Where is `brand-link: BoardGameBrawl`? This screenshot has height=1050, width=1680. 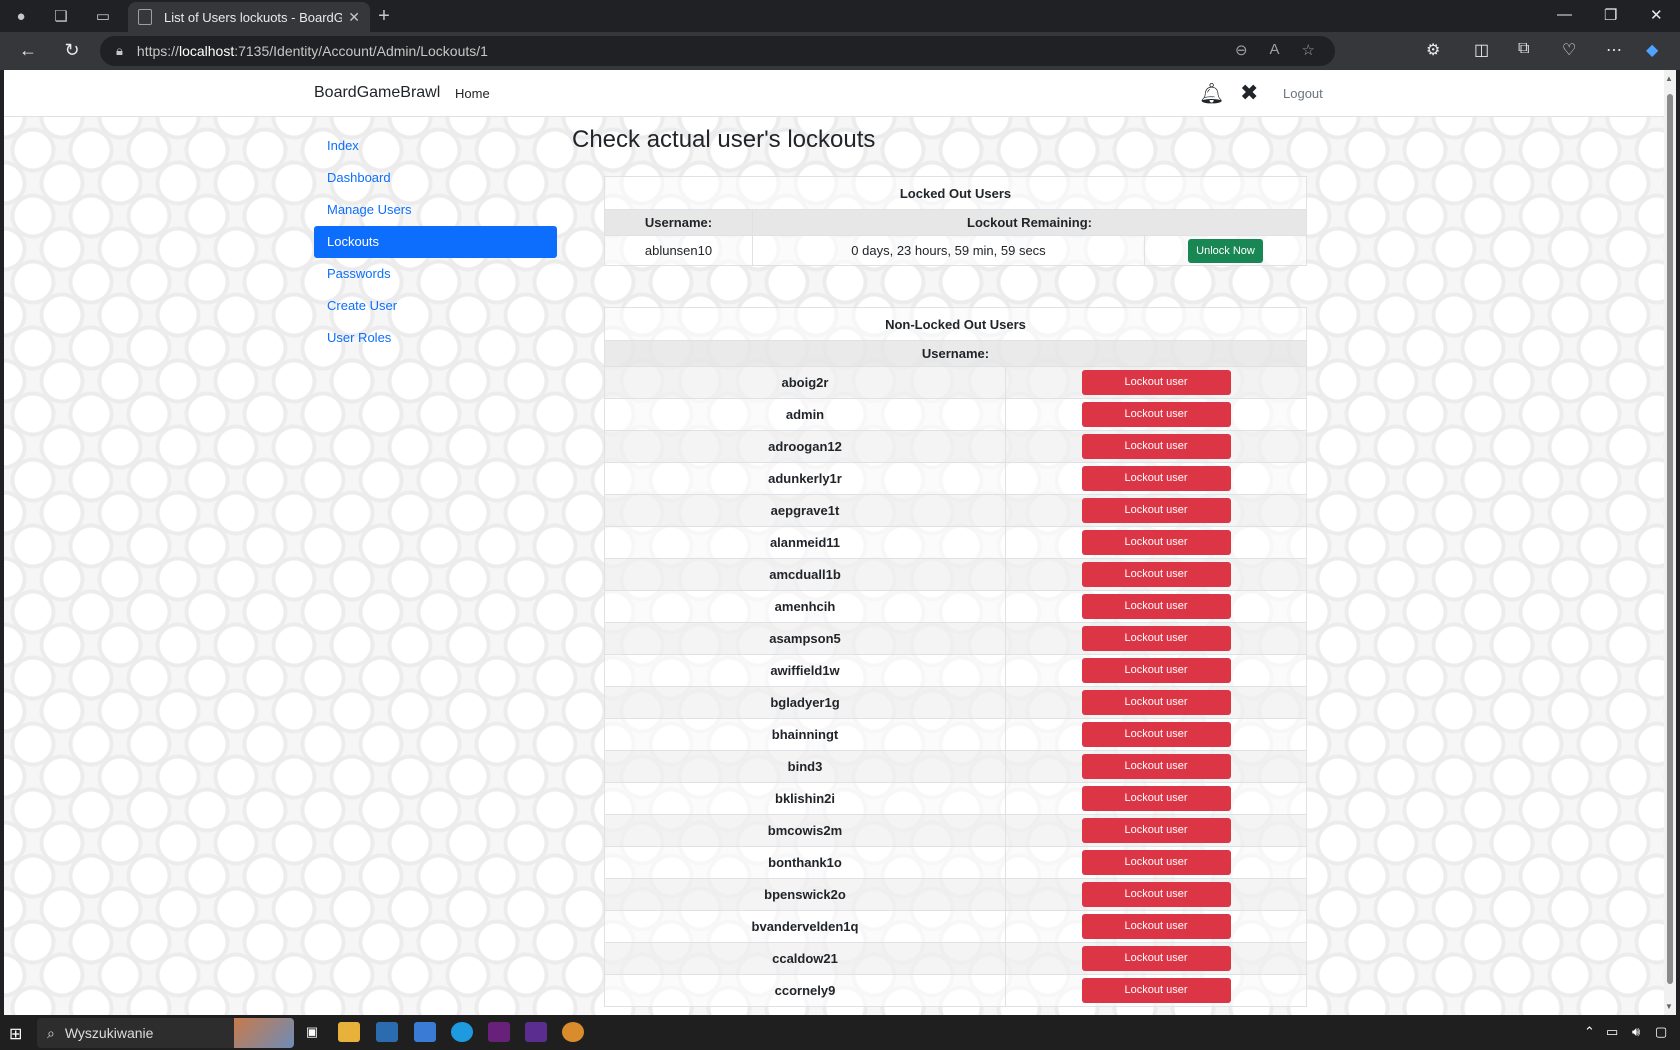
brand-link: BoardGameBrawl is located at coordinates (377, 93).